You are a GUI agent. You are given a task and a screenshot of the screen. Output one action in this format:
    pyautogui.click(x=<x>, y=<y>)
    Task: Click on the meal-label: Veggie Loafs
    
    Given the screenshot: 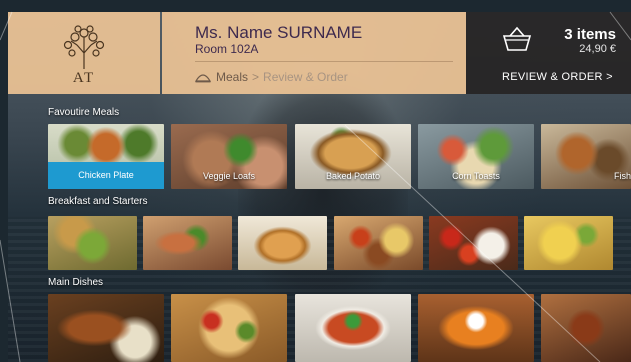 What is the action you would take?
    pyautogui.click(x=229, y=176)
    